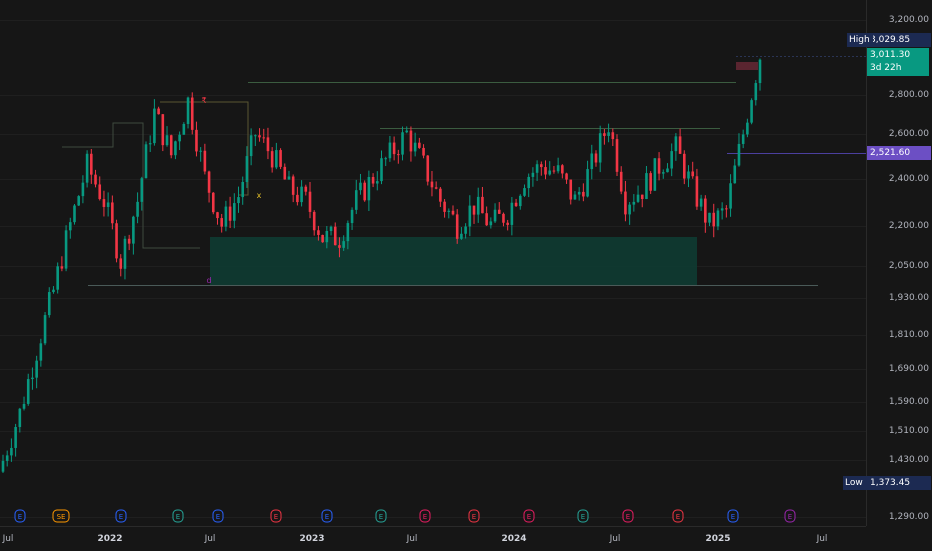 The image size is (932, 551). I want to click on time-year-label: 2022, so click(110, 539).